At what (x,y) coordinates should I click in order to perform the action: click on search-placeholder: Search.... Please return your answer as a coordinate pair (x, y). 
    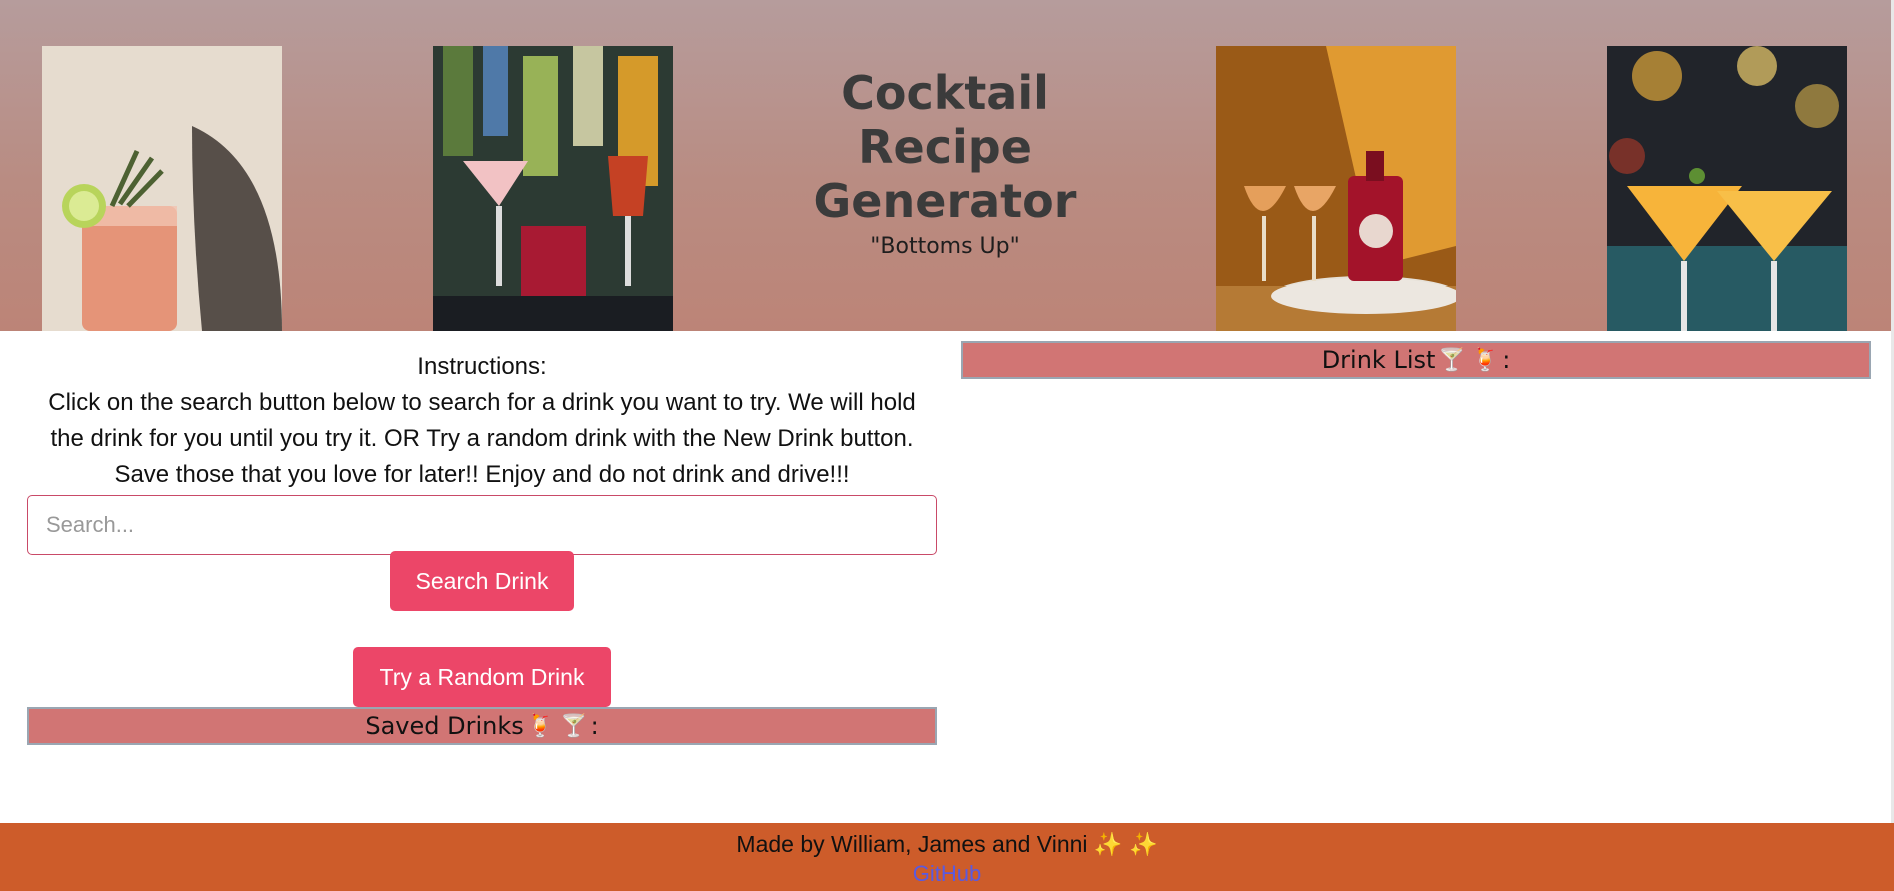
    Looking at the image, I should click on (90, 524).